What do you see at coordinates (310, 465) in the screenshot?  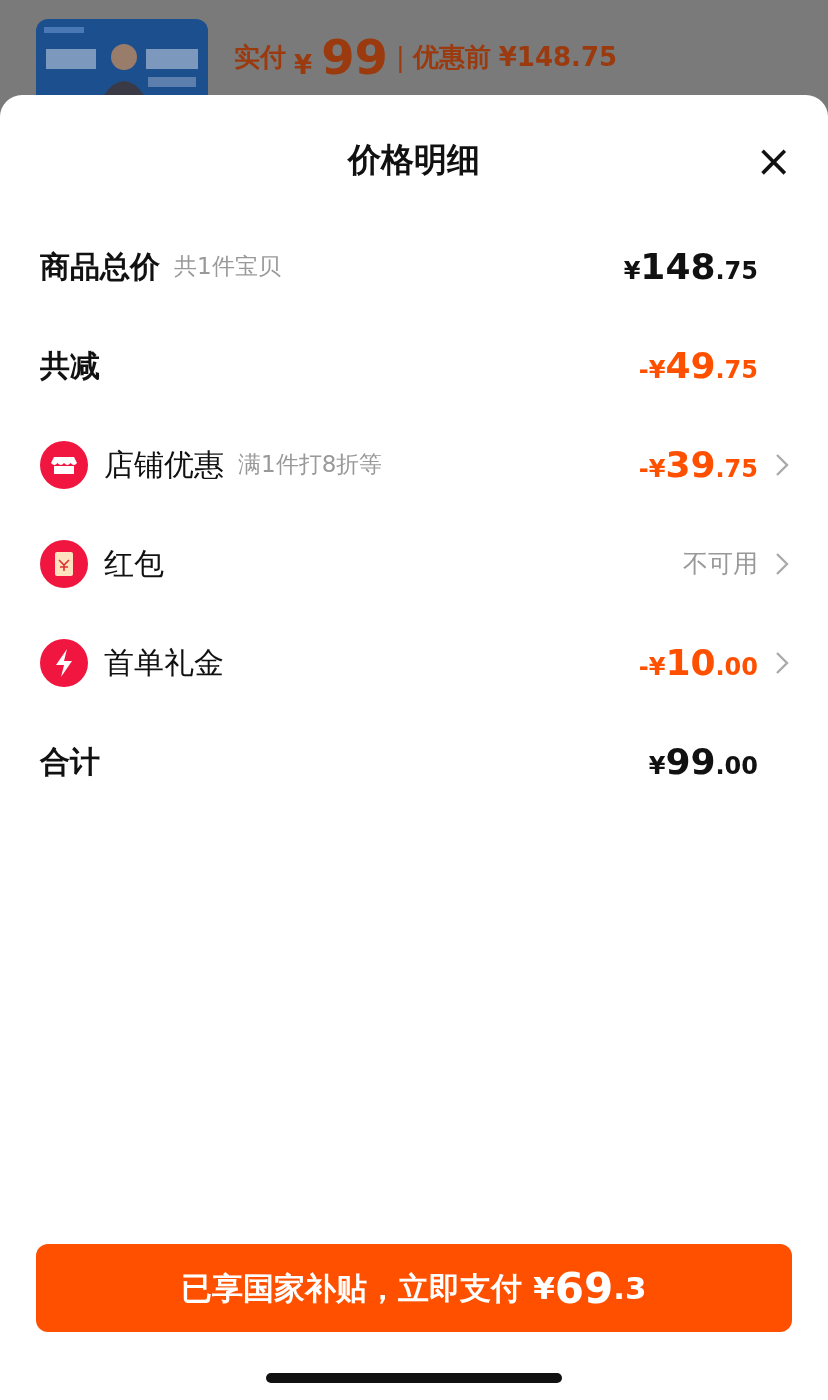 I see `row-note: 满1件打8折等` at bounding box center [310, 465].